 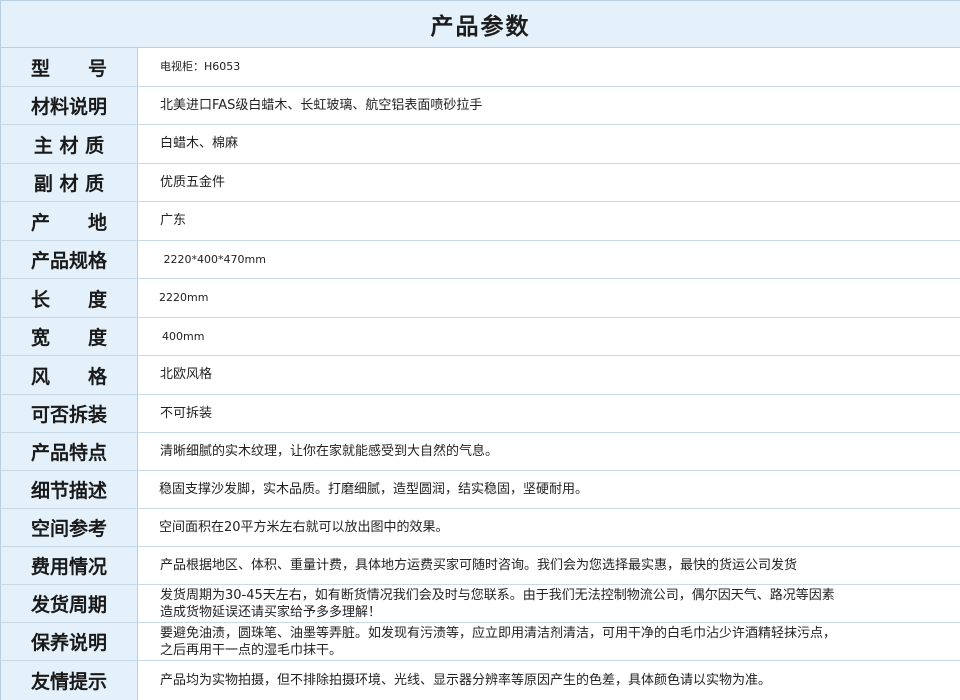 What do you see at coordinates (480, 528) in the screenshot?
I see `param-row-space: 空间参考 空间面积在20平方米左右就可以放出图中的效果。` at bounding box center [480, 528].